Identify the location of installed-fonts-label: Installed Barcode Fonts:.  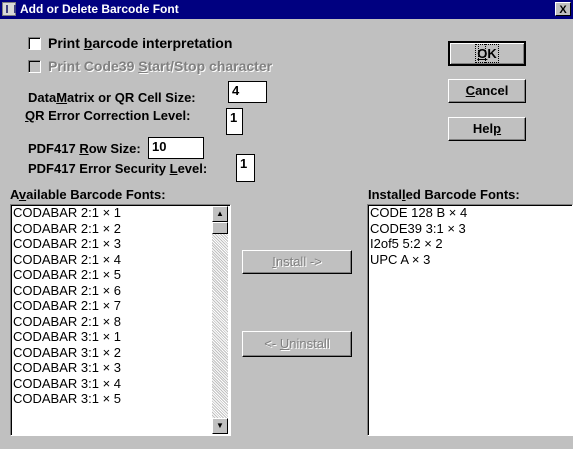
(444, 194).